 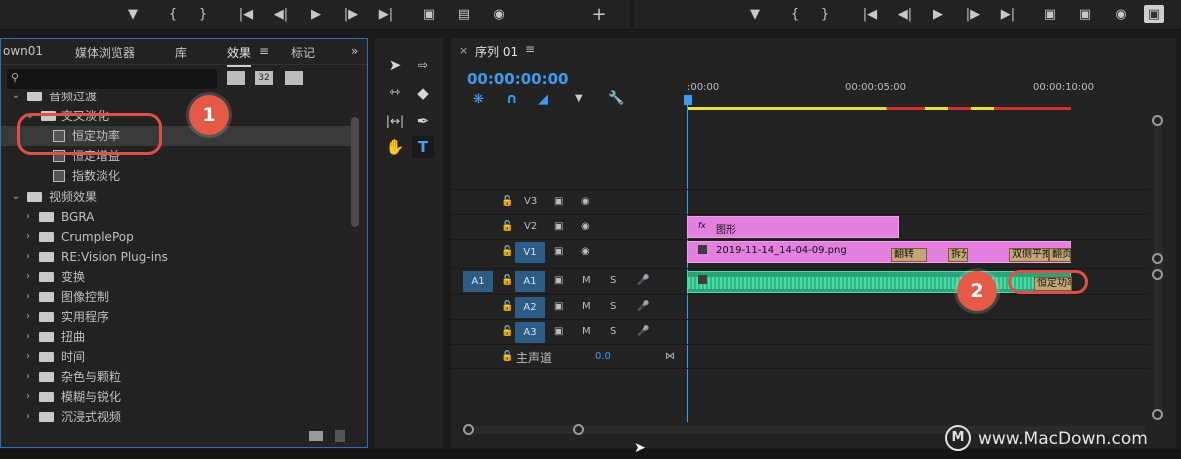 I want to click on transition-double-push: 双侧平推, so click(x=1029, y=255).